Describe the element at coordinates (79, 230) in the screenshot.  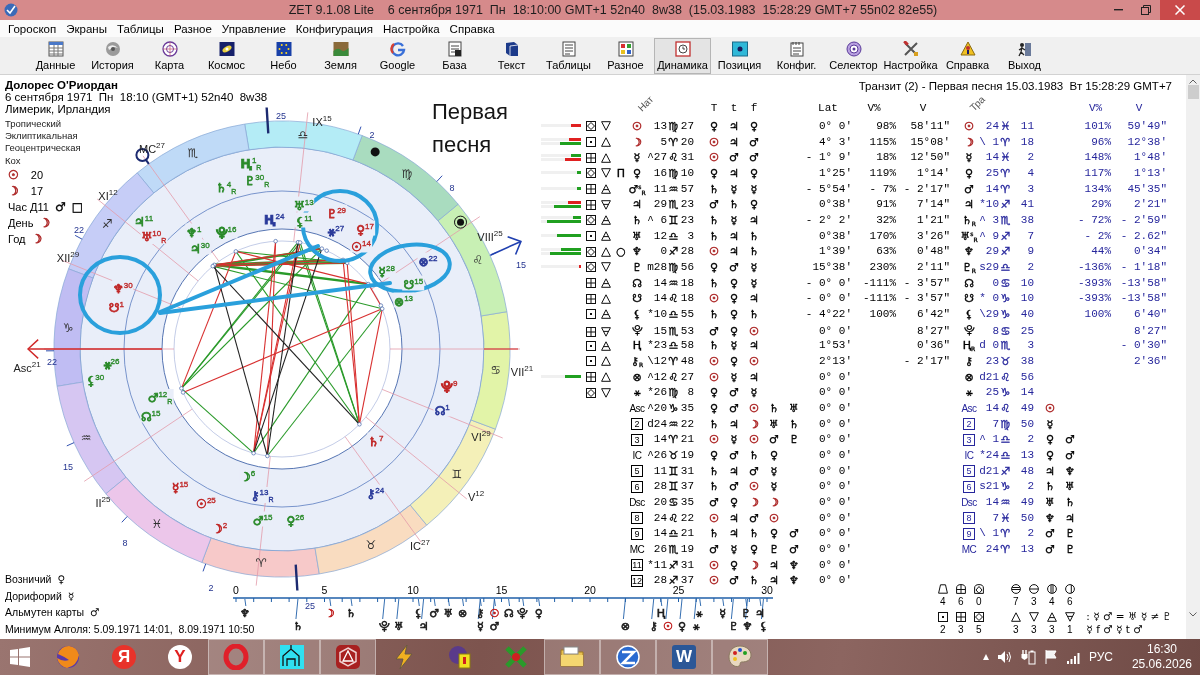
I see `cusp-degree: 22` at that location.